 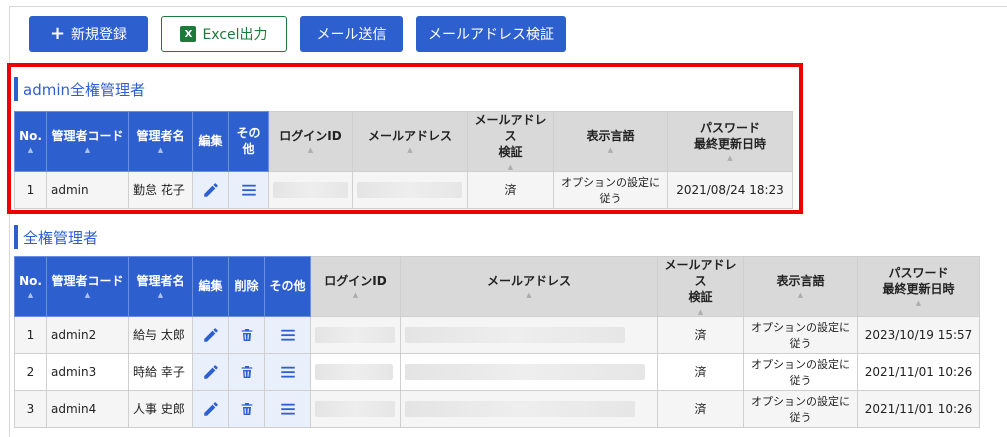 I want to click on section-title-text: 全権管理者, so click(x=61, y=237).